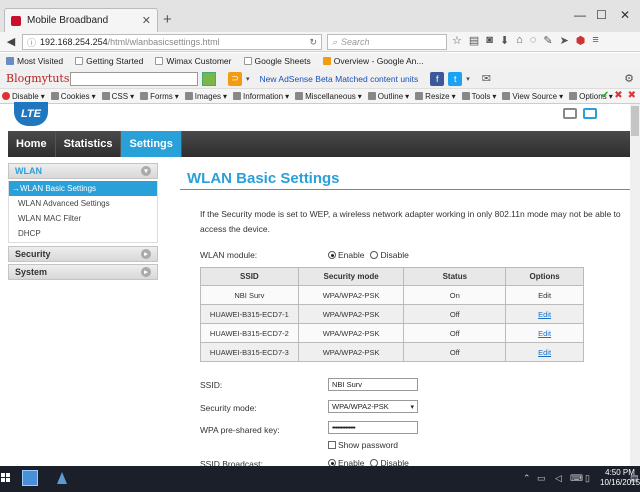 This screenshot has height=492, width=640. What do you see at coordinates (605, 95) in the screenshot?
I see `check-icon: ✔` at bounding box center [605, 95].